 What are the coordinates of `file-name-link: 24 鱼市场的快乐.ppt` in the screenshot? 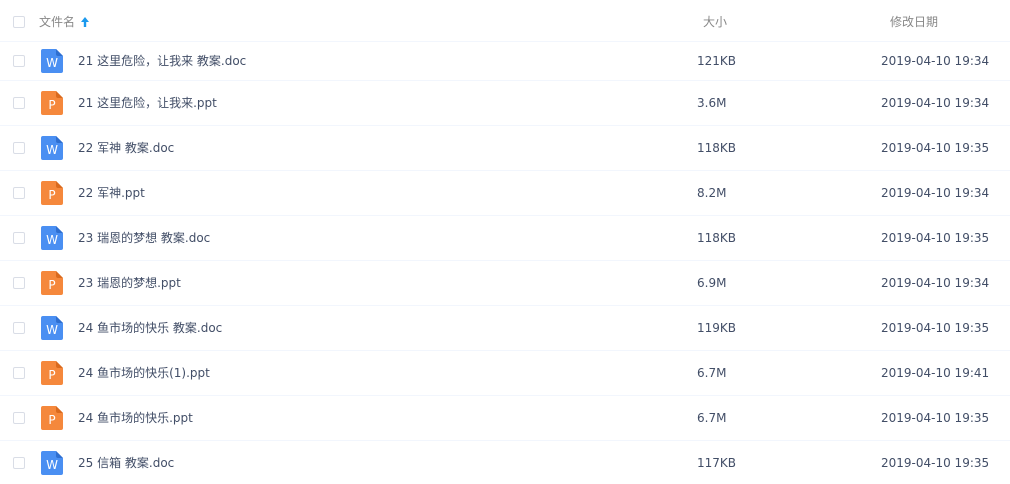 It's located at (135, 418).